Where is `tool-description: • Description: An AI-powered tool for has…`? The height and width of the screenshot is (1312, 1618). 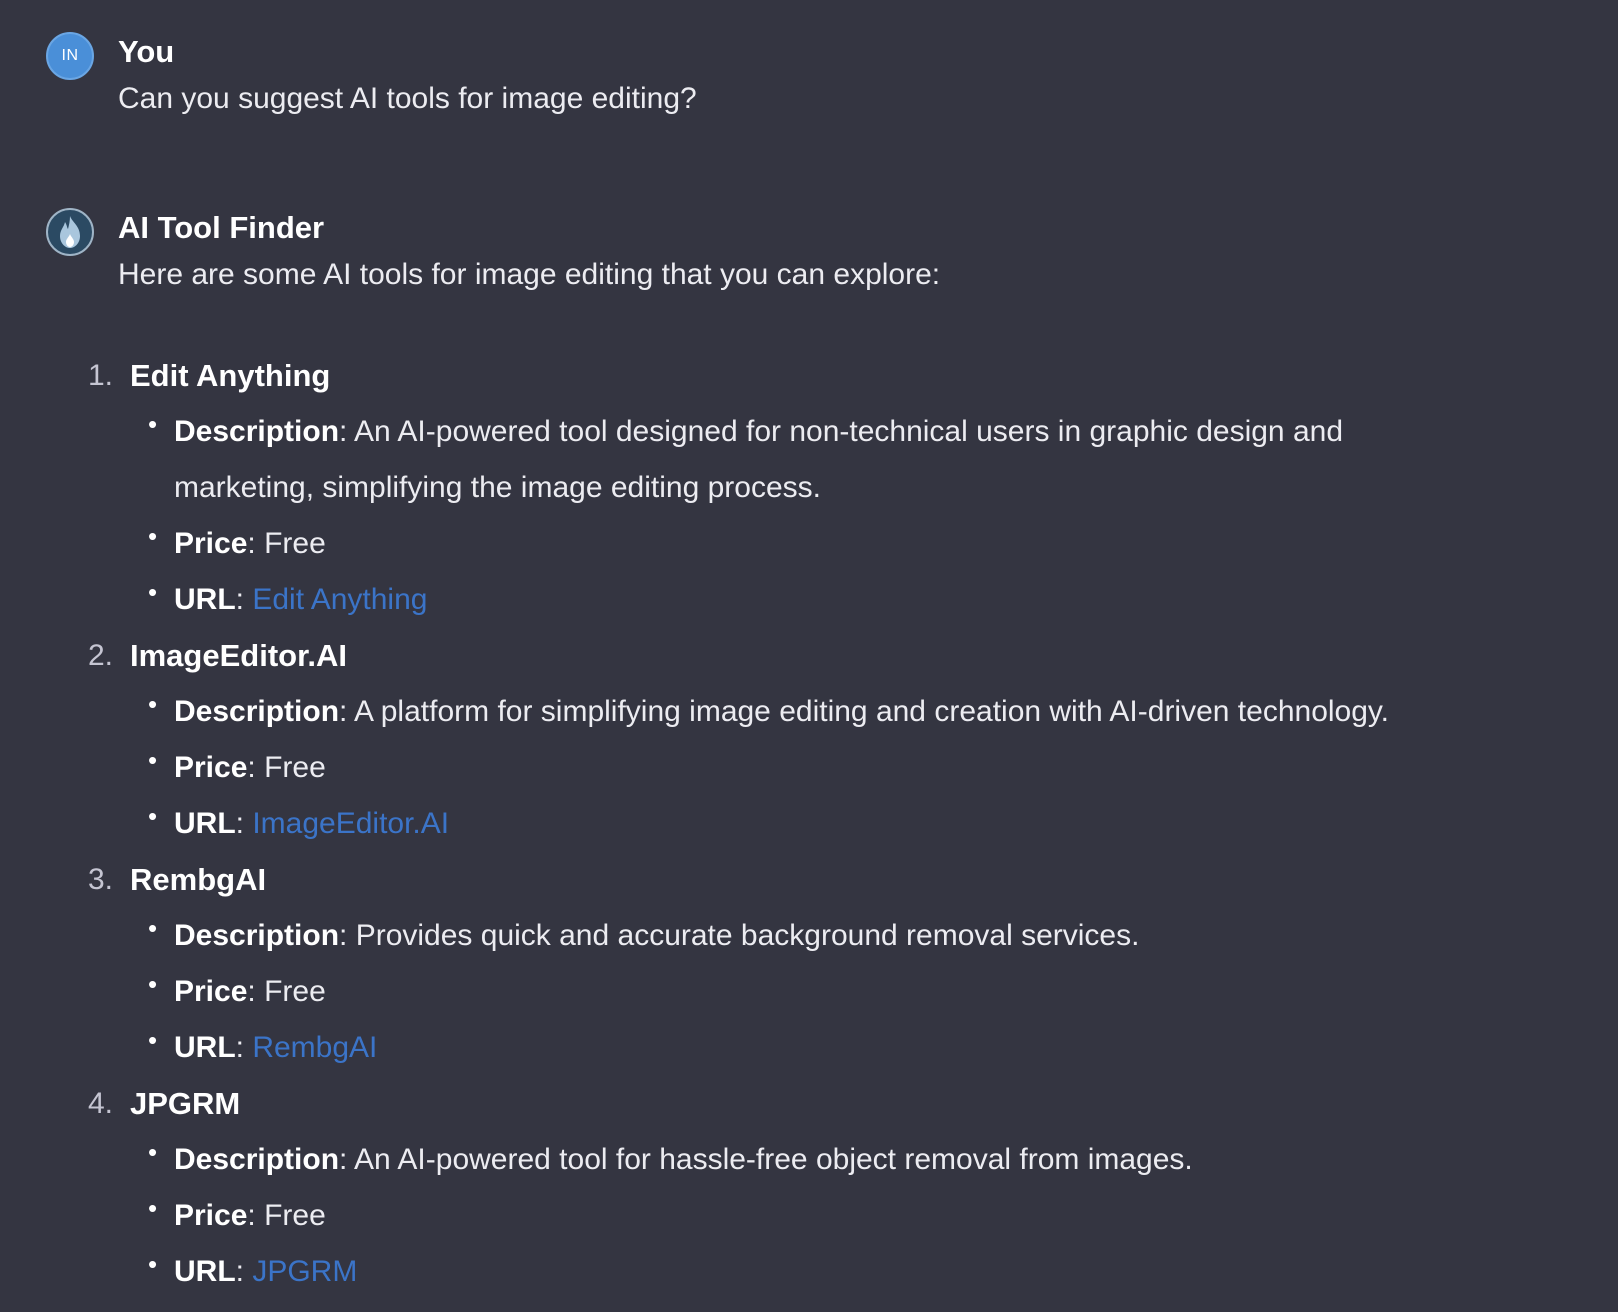 tool-description: • Description: An AI-powered tool for has… is located at coordinates (845, 1160).